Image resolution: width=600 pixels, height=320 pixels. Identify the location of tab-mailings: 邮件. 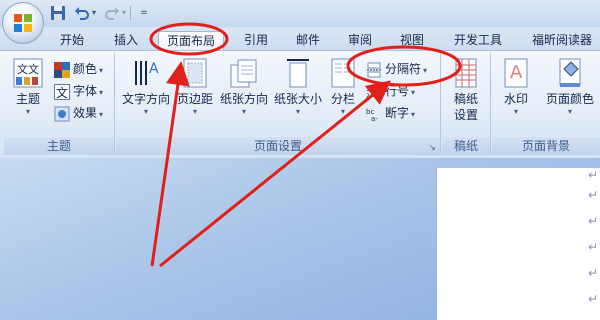
(308, 40).